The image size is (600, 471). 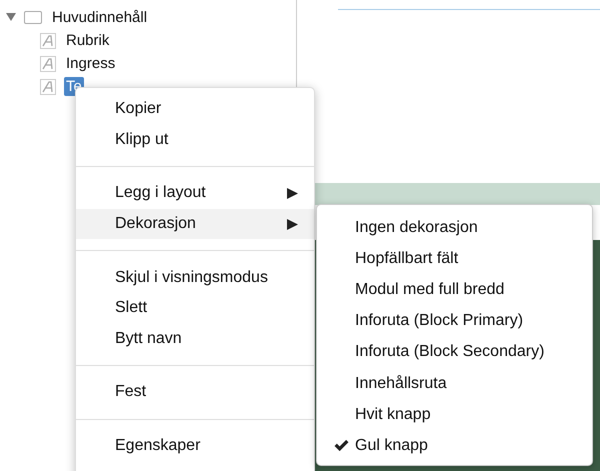 I want to click on menu-item: Skjul i visningsmodus, so click(x=195, y=277).